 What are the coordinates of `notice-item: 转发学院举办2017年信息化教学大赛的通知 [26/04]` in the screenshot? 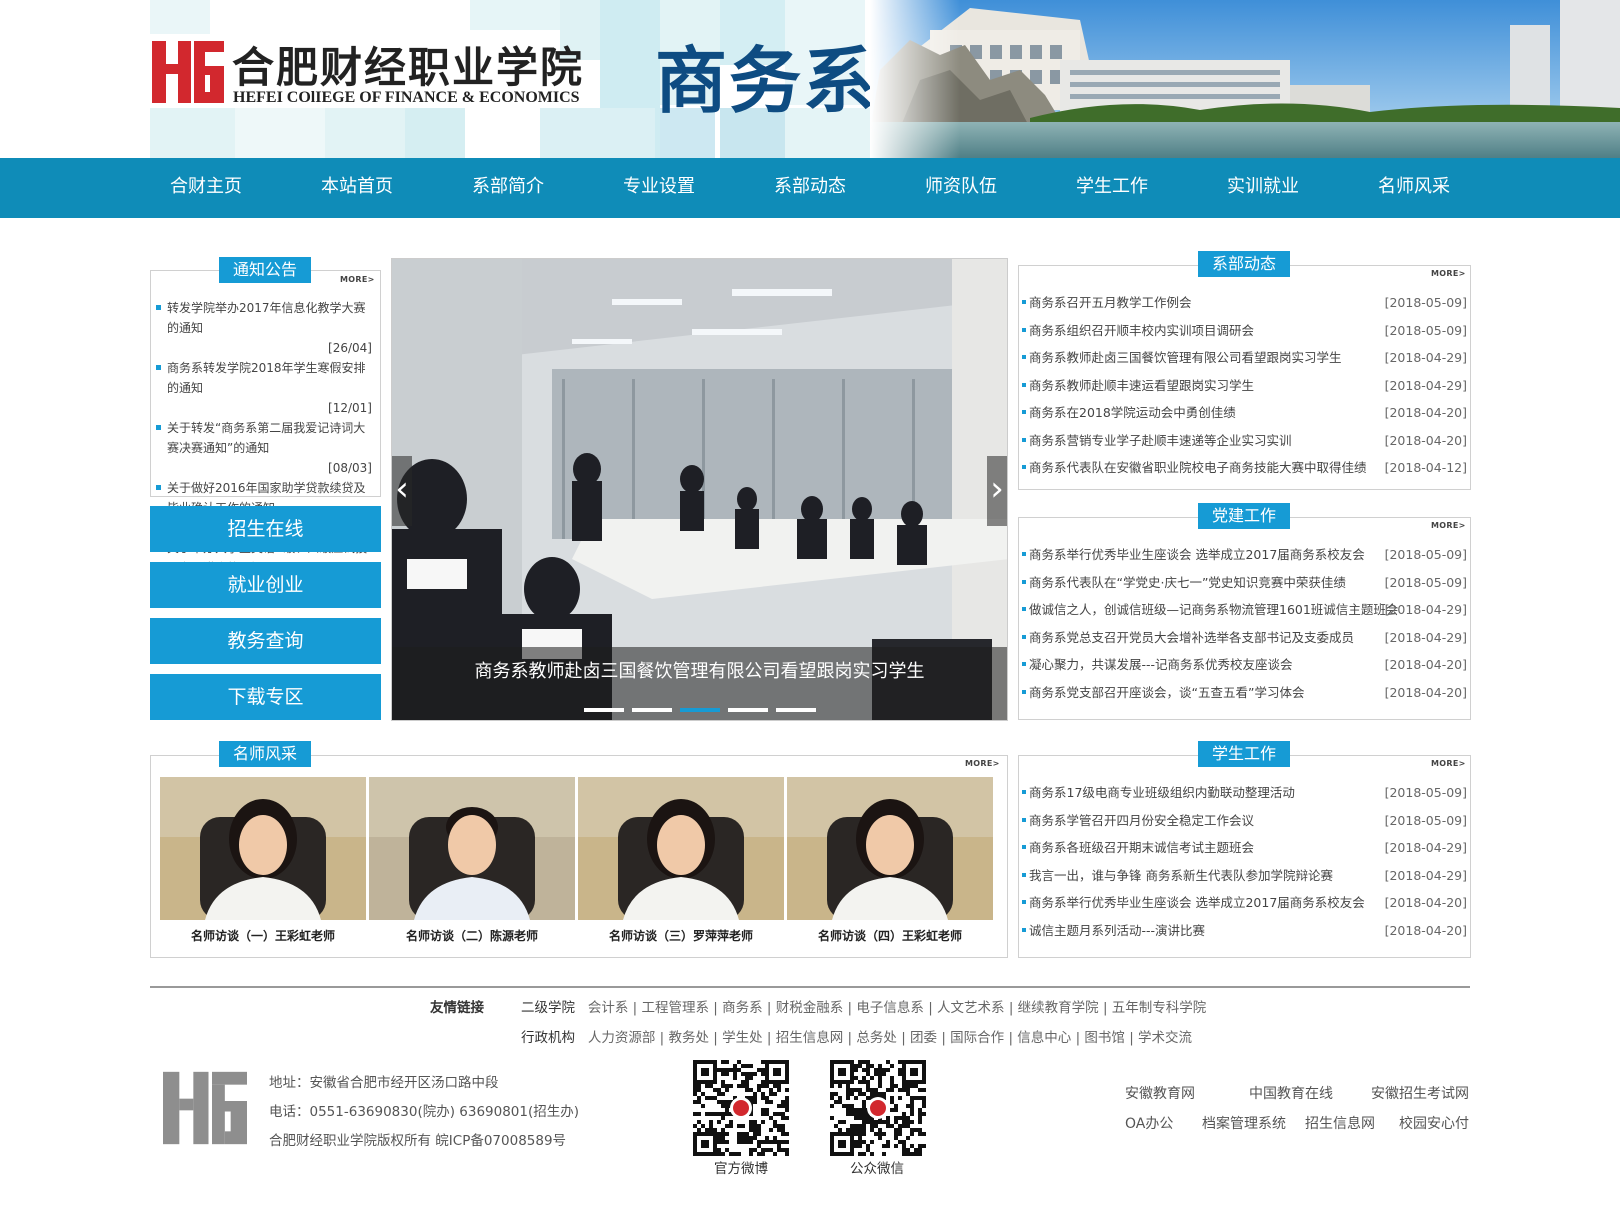 It's located at (263, 328).